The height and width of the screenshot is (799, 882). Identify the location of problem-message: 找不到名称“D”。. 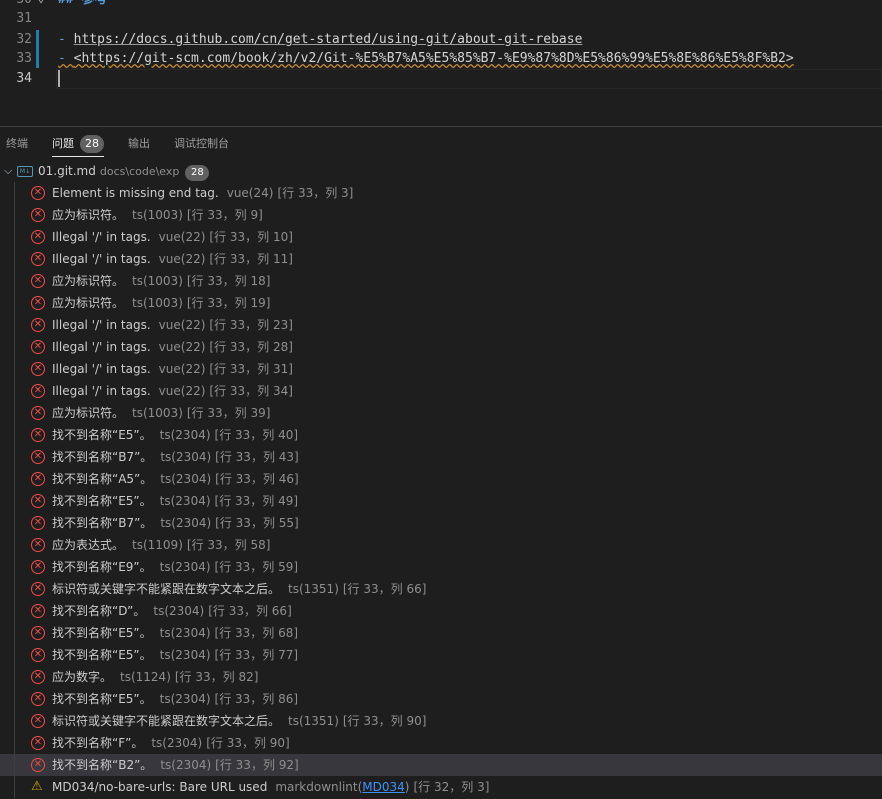
(99, 611).